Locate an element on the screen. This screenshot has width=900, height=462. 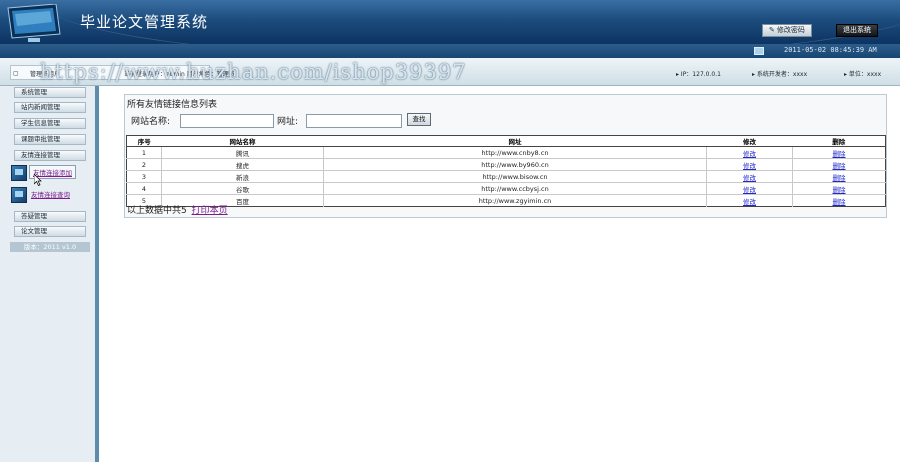
table-row: 4 谷歌 http://www.ccbysj.cn 修改 删除 is located at coordinates (506, 188).